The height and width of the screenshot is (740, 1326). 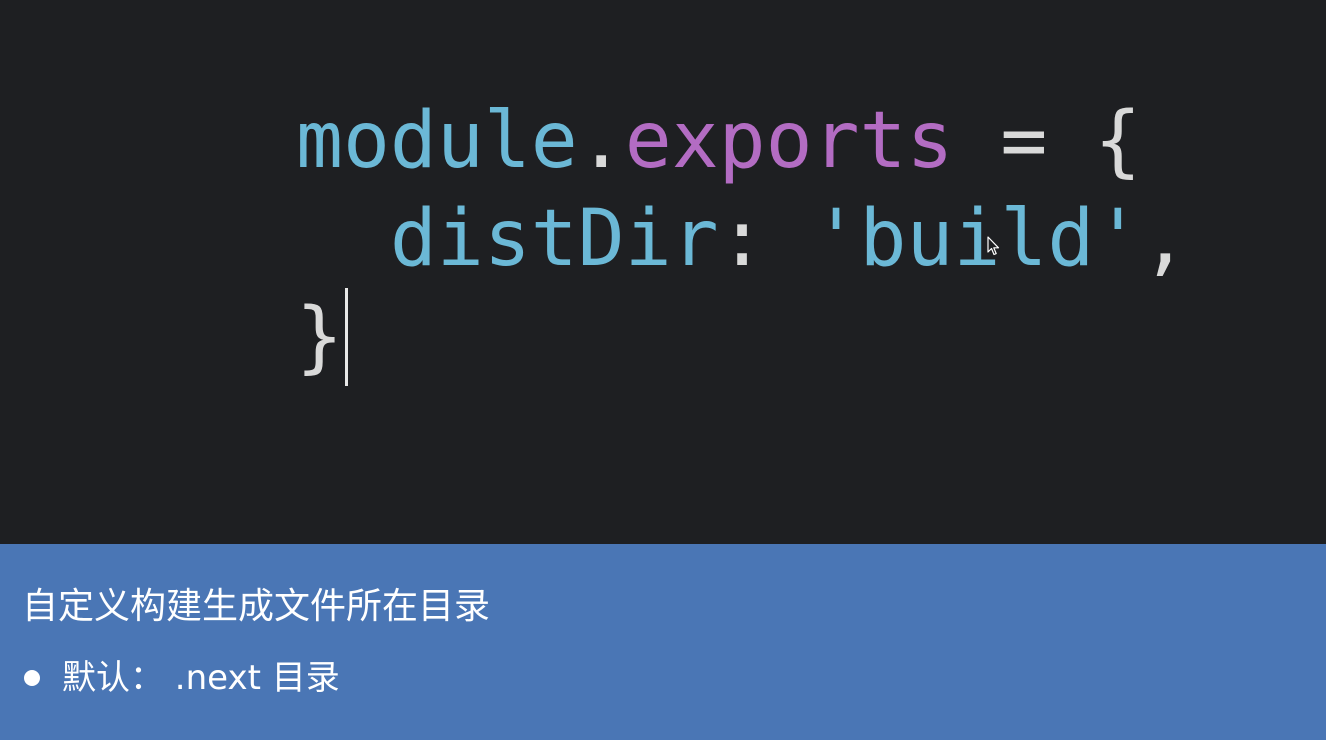 What do you see at coordinates (1165, 239) in the screenshot?
I see `token-comma: ,` at bounding box center [1165, 239].